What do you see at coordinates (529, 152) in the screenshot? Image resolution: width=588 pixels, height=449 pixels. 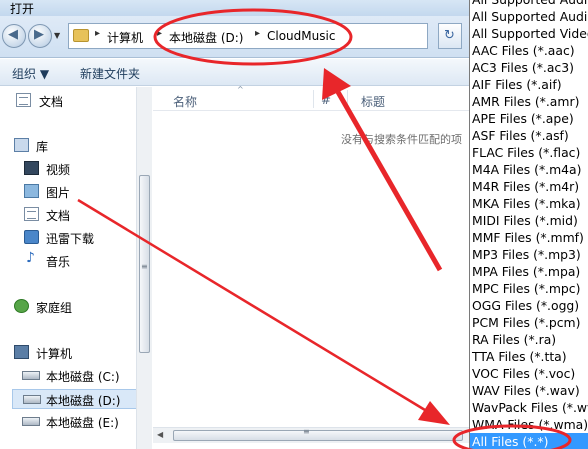 I see `file-type-option: FLAC Files (*.flac)` at bounding box center [529, 152].